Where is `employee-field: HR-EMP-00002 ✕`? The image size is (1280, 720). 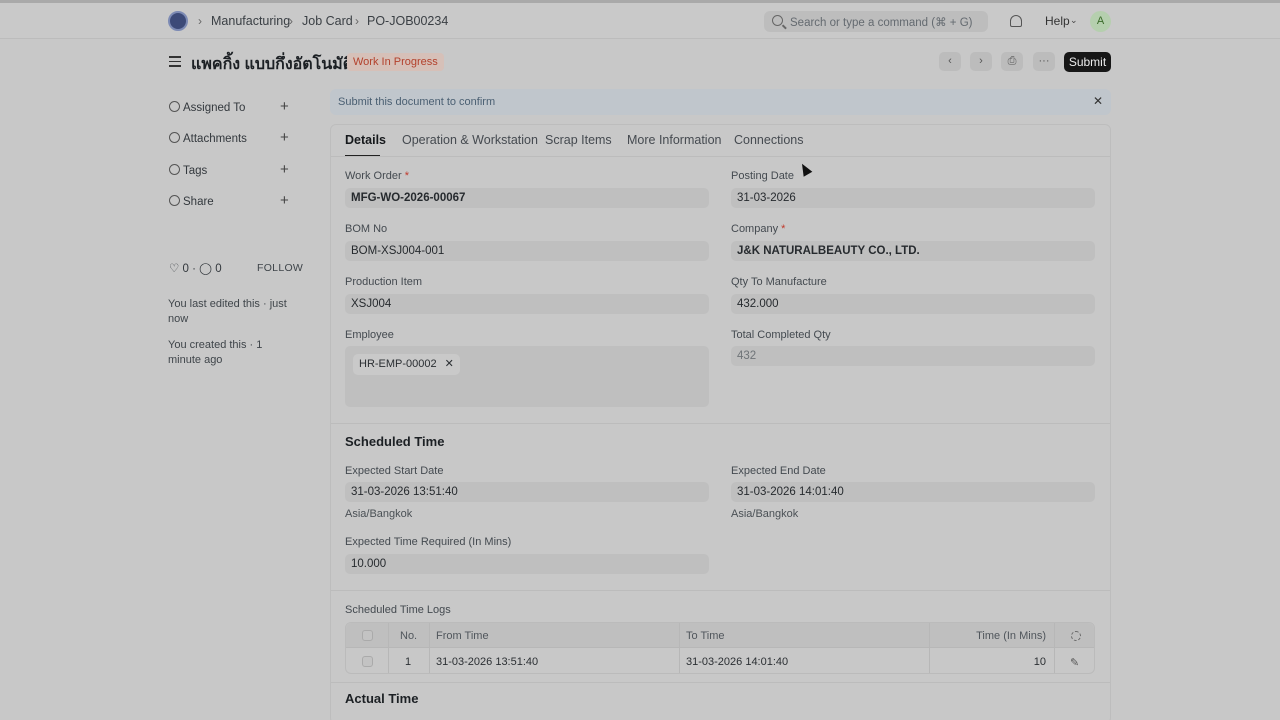 employee-field: HR-EMP-00002 ✕ is located at coordinates (527, 376).